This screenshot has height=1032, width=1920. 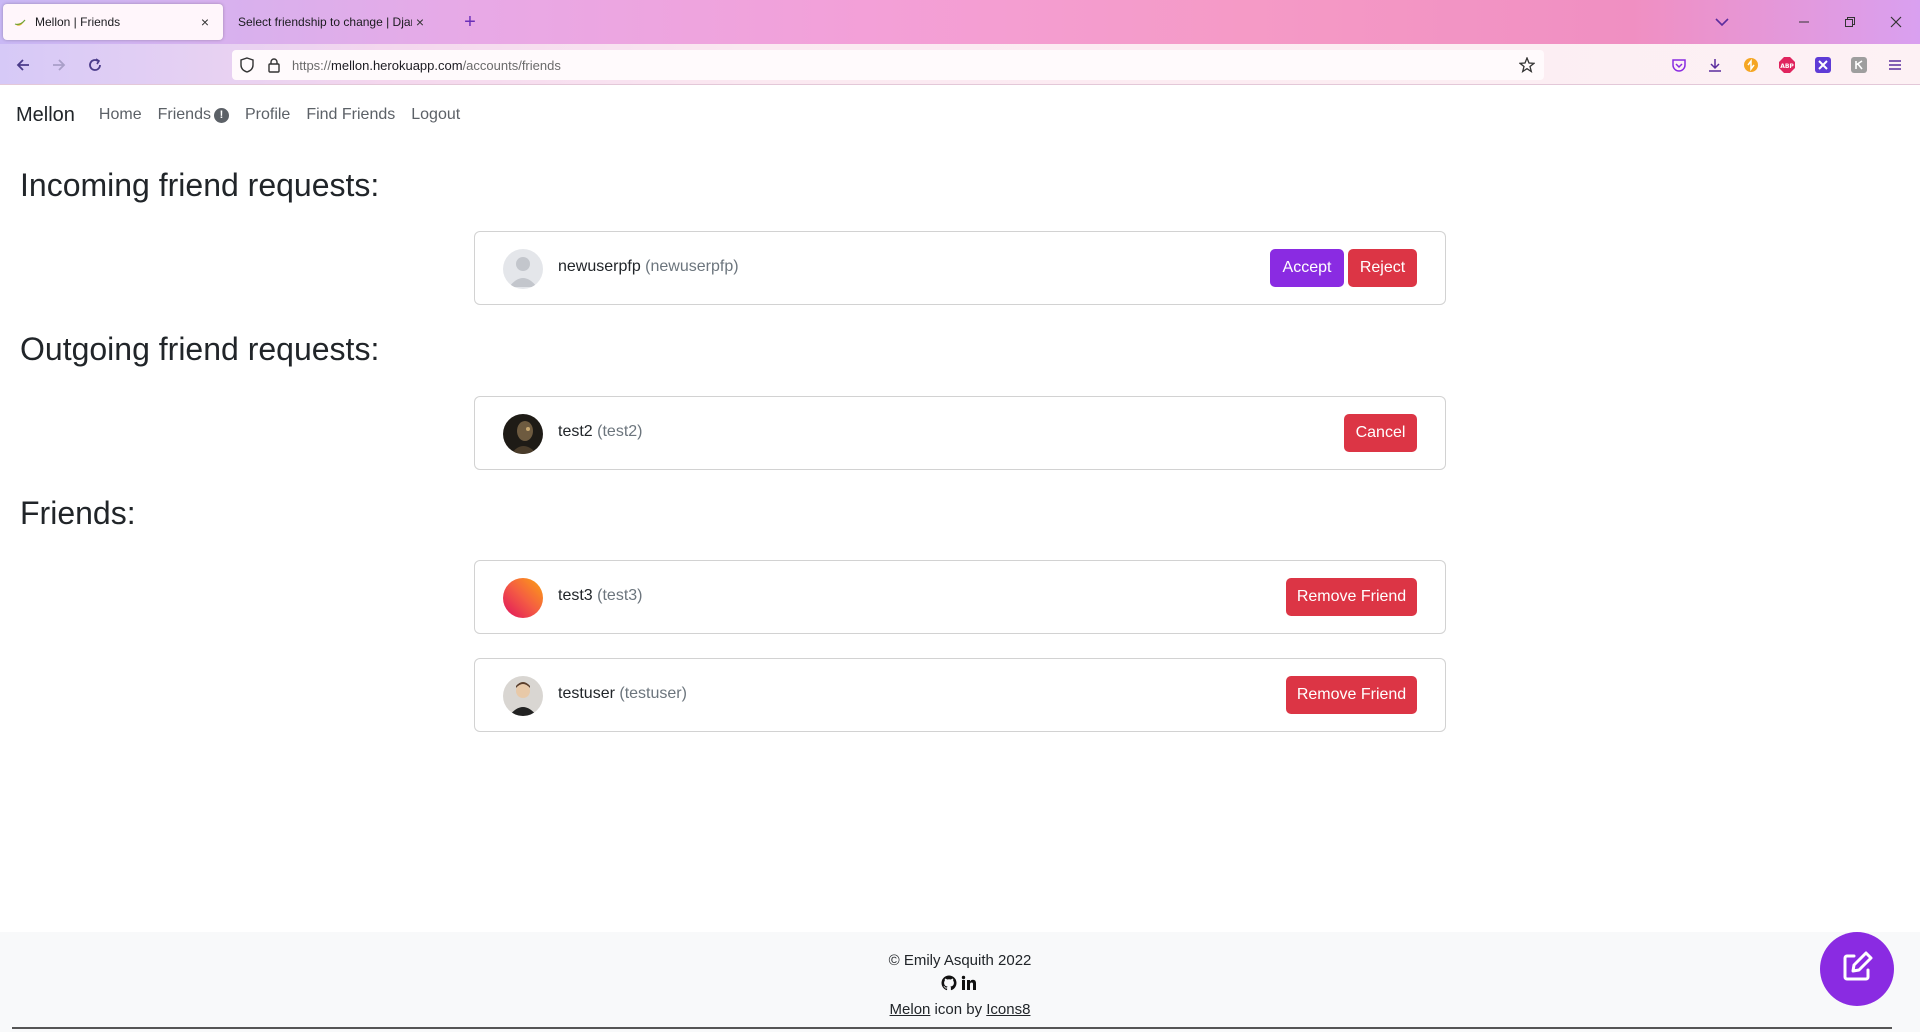 What do you see at coordinates (969, 985) in the screenshot?
I see `linkedin-icon` at bounding box center [969, 985].